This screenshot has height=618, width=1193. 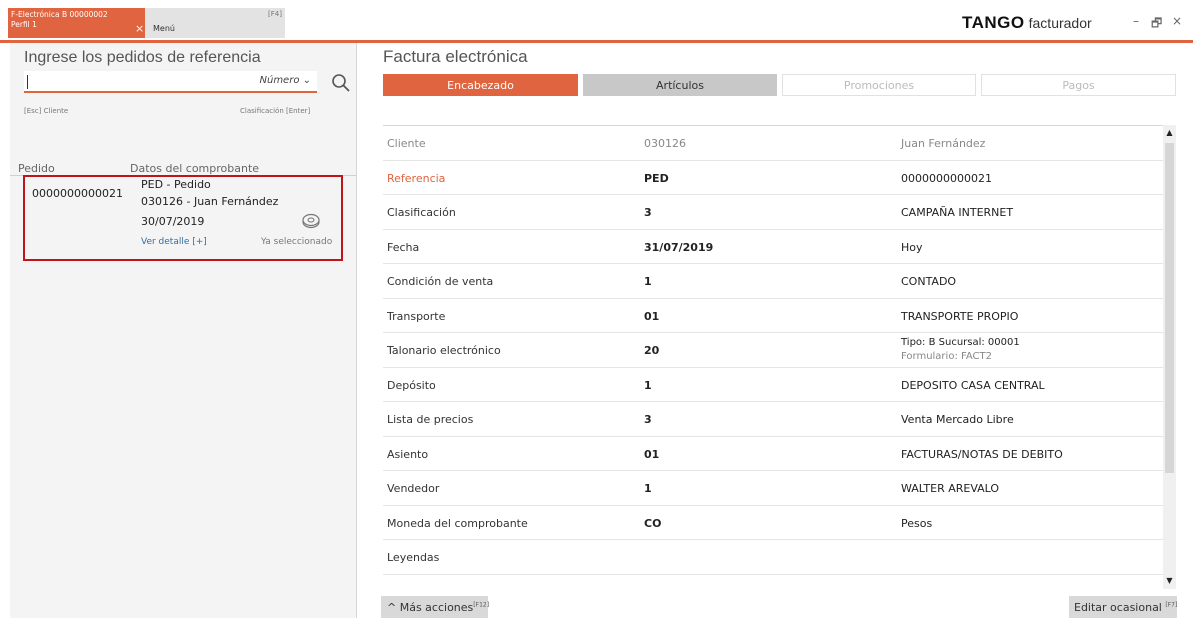 I want to click on tab-menu-label: Menú, so click(x=164, y=28).